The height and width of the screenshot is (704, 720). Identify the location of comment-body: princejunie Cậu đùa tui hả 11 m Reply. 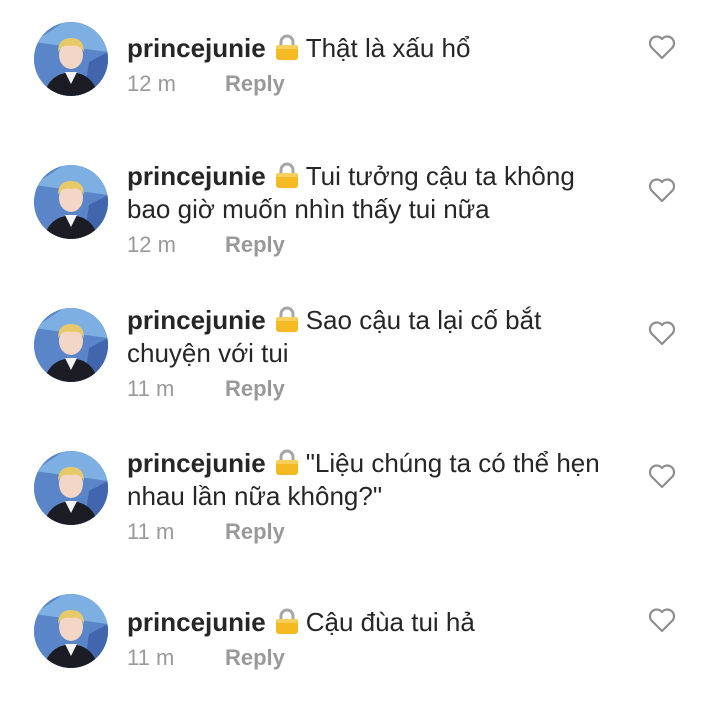
(367, 638).